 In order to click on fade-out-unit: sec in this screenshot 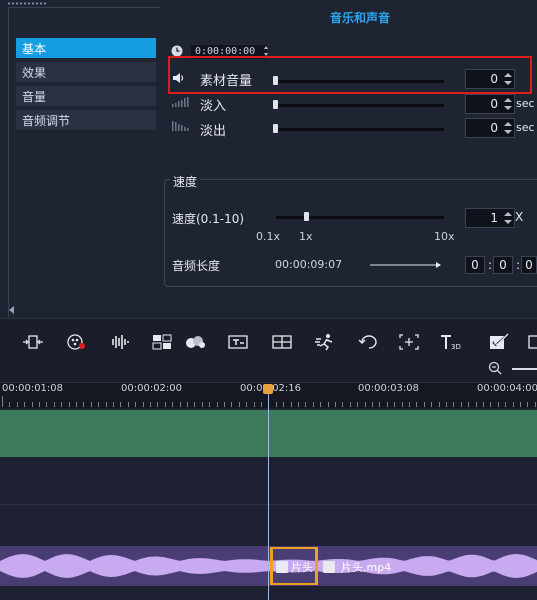, I will do `click(525, 127)`.